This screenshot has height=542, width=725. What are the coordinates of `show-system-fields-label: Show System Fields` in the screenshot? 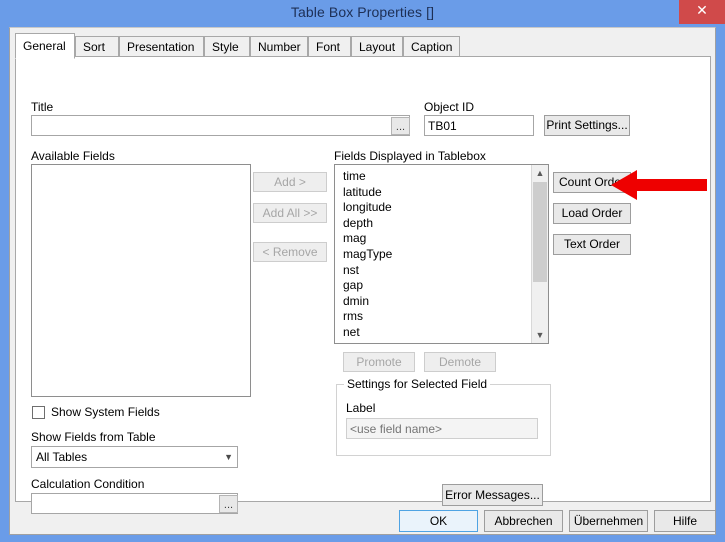 It's located at (105, 412).